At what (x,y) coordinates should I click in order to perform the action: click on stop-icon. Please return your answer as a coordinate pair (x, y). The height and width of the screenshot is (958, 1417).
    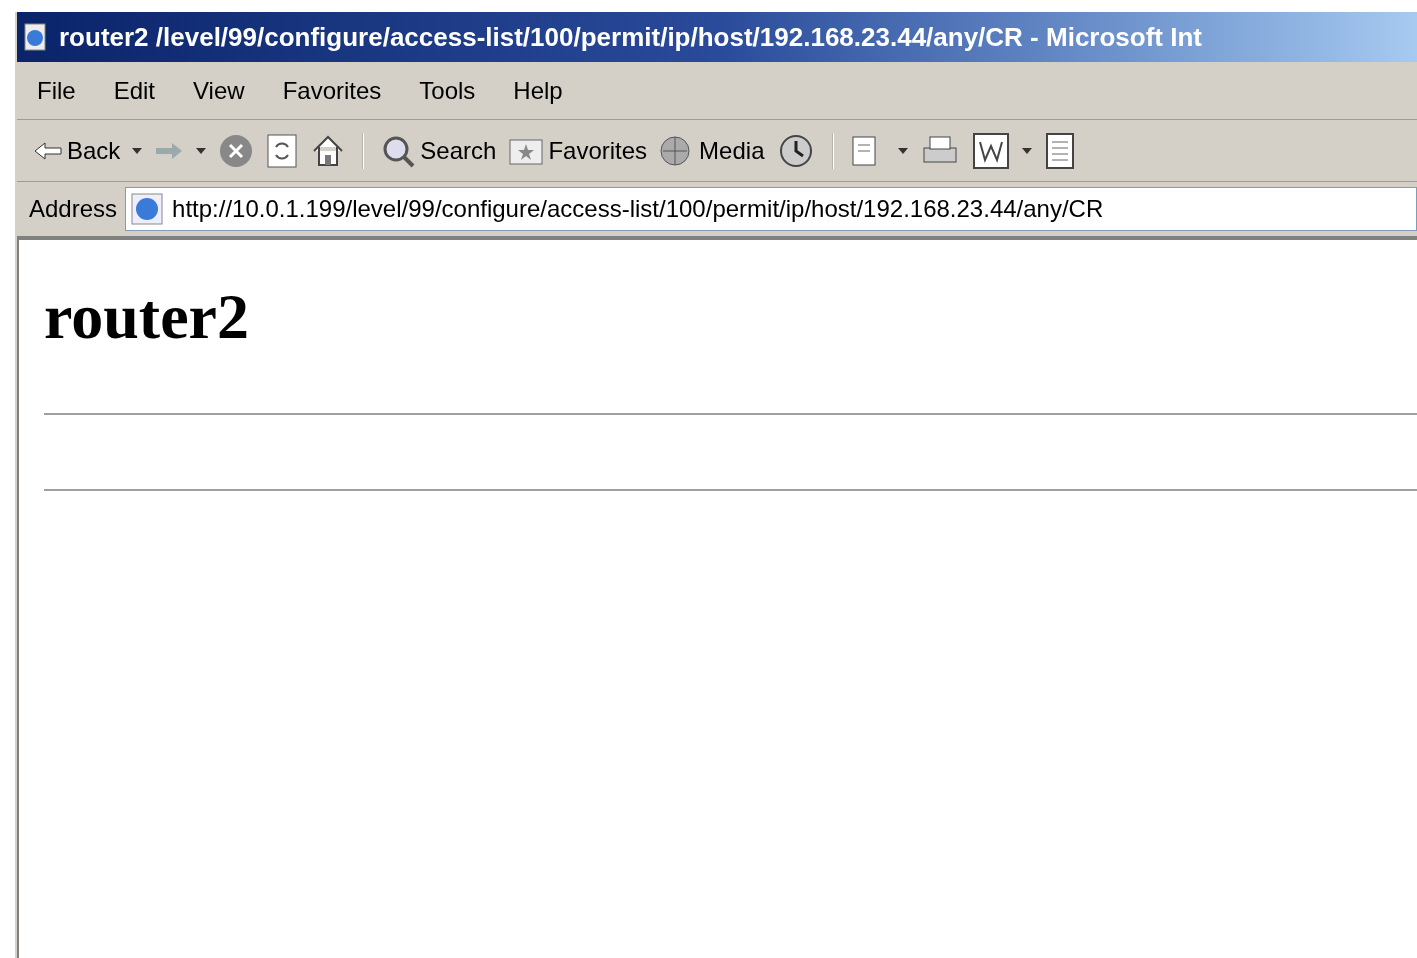
    Looking at the image, I should click on (236, 150).